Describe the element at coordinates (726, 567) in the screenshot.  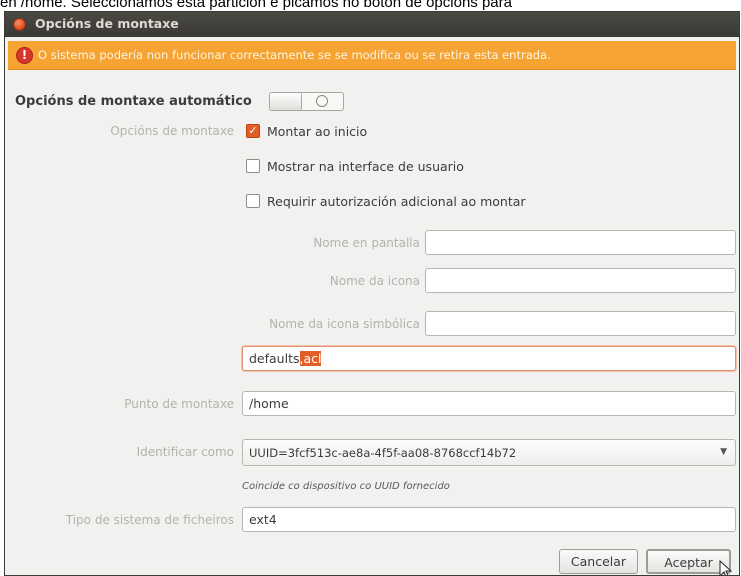
I see `mouse-pointer-icon` at that location.